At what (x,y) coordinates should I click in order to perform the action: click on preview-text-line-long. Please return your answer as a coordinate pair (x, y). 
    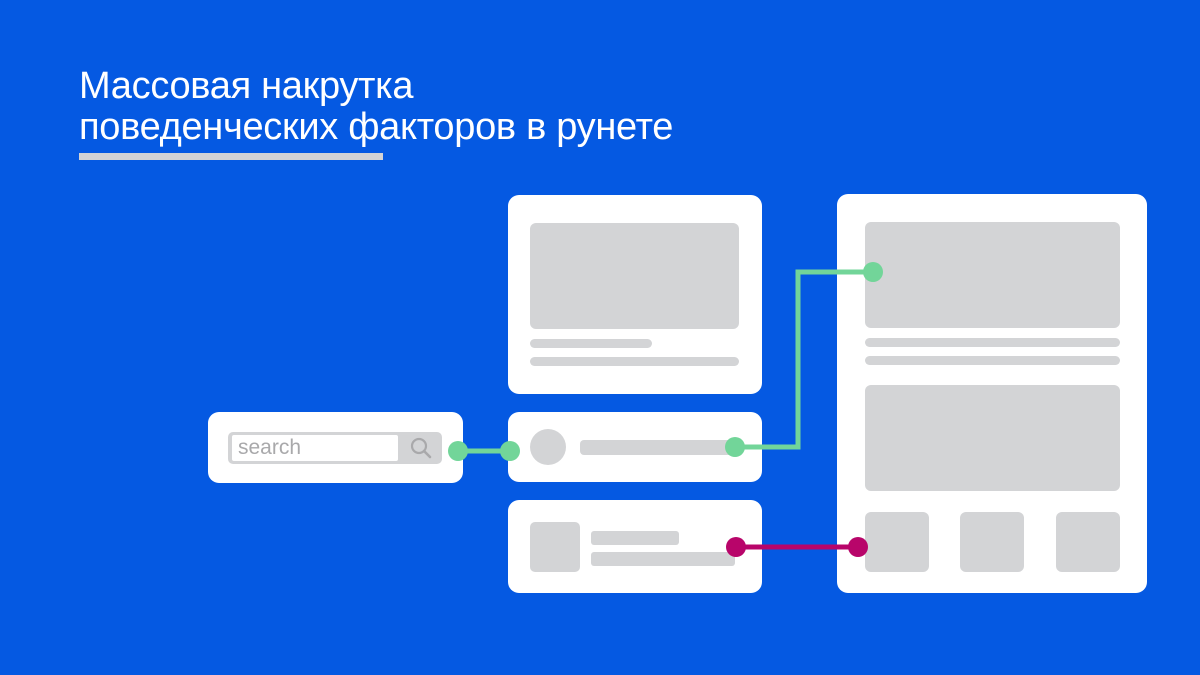
    Looking at the image, I should click on (634, 361).